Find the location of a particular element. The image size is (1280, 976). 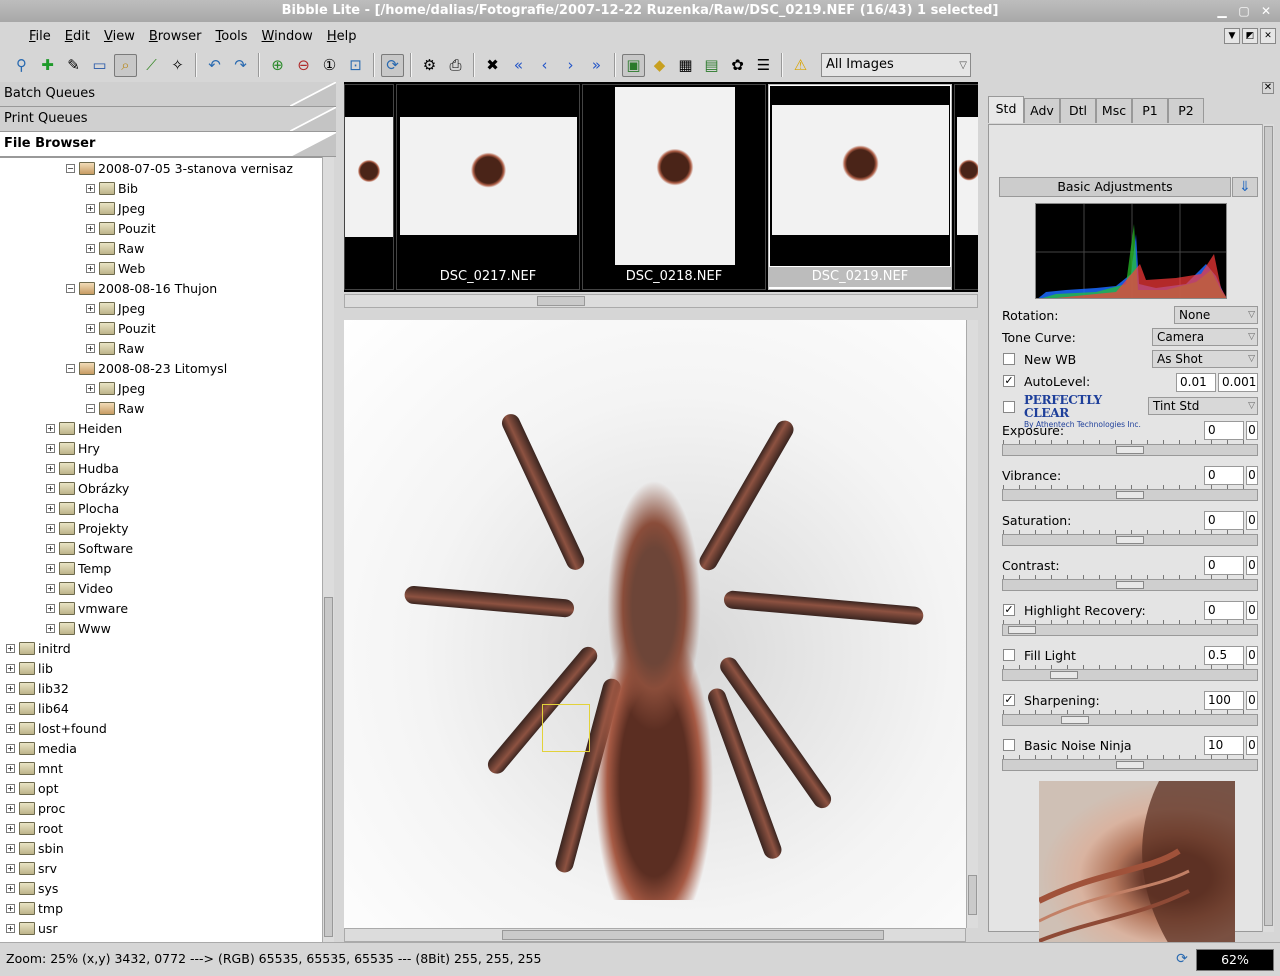

tree-item: + initrd is located at coordinates (161, 648).